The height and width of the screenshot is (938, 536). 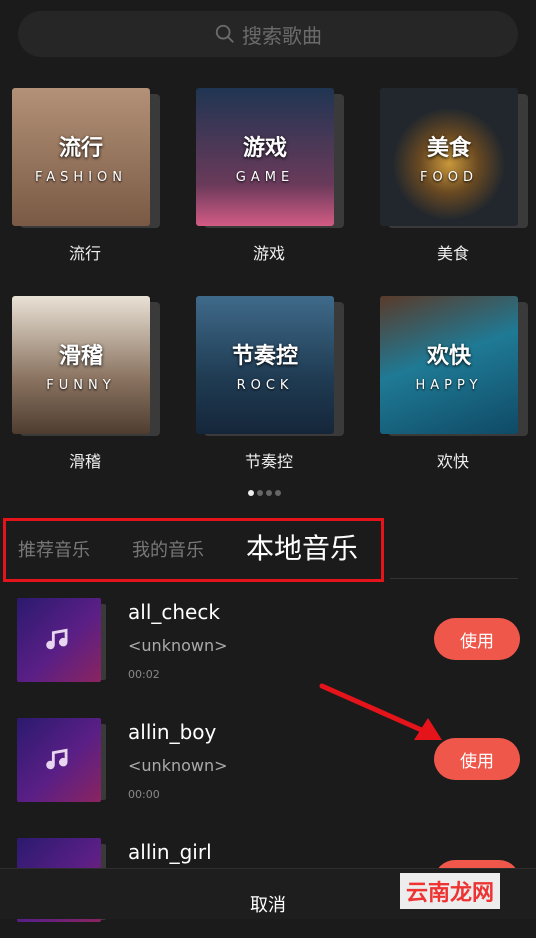 I want to click on category-title: 滑稽, so click(x=80, y=356).